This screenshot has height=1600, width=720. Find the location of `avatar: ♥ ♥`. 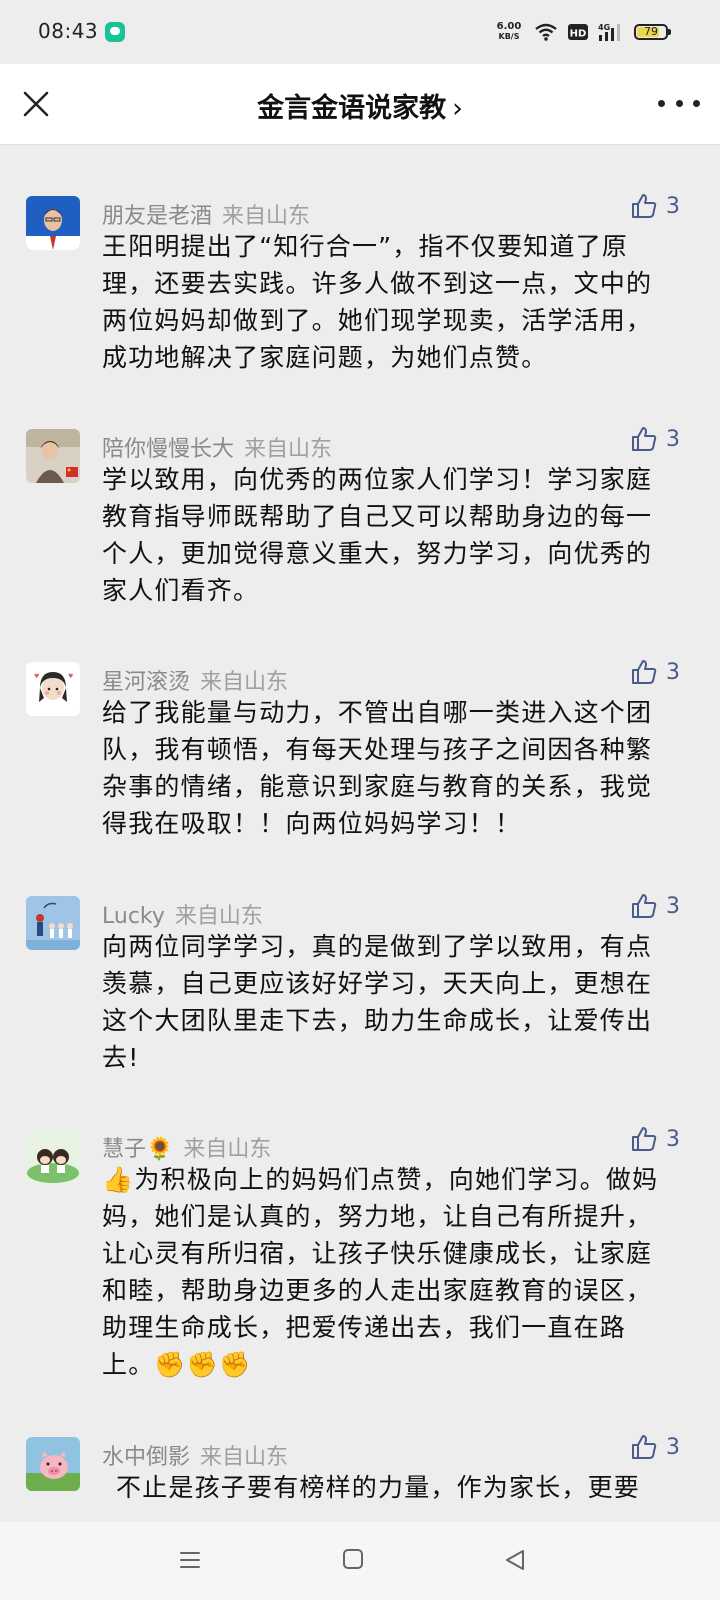

avatar: ♥ ♥ is located at coordinates (53, 689).